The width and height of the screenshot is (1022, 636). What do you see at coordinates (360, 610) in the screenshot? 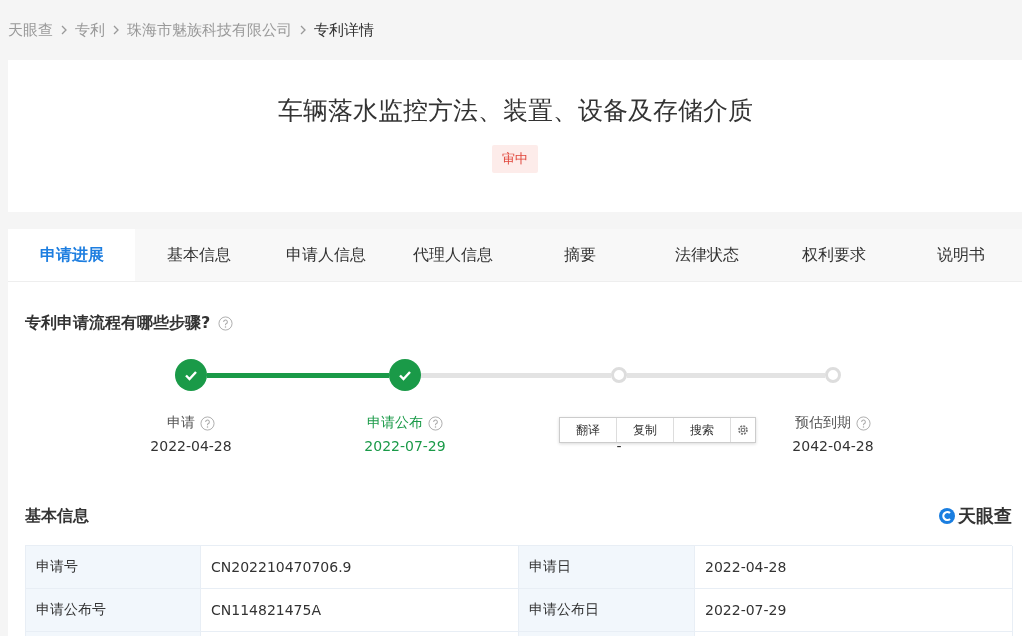
I see `table-cell: CN114821475A` at bounding box center [360, 610].